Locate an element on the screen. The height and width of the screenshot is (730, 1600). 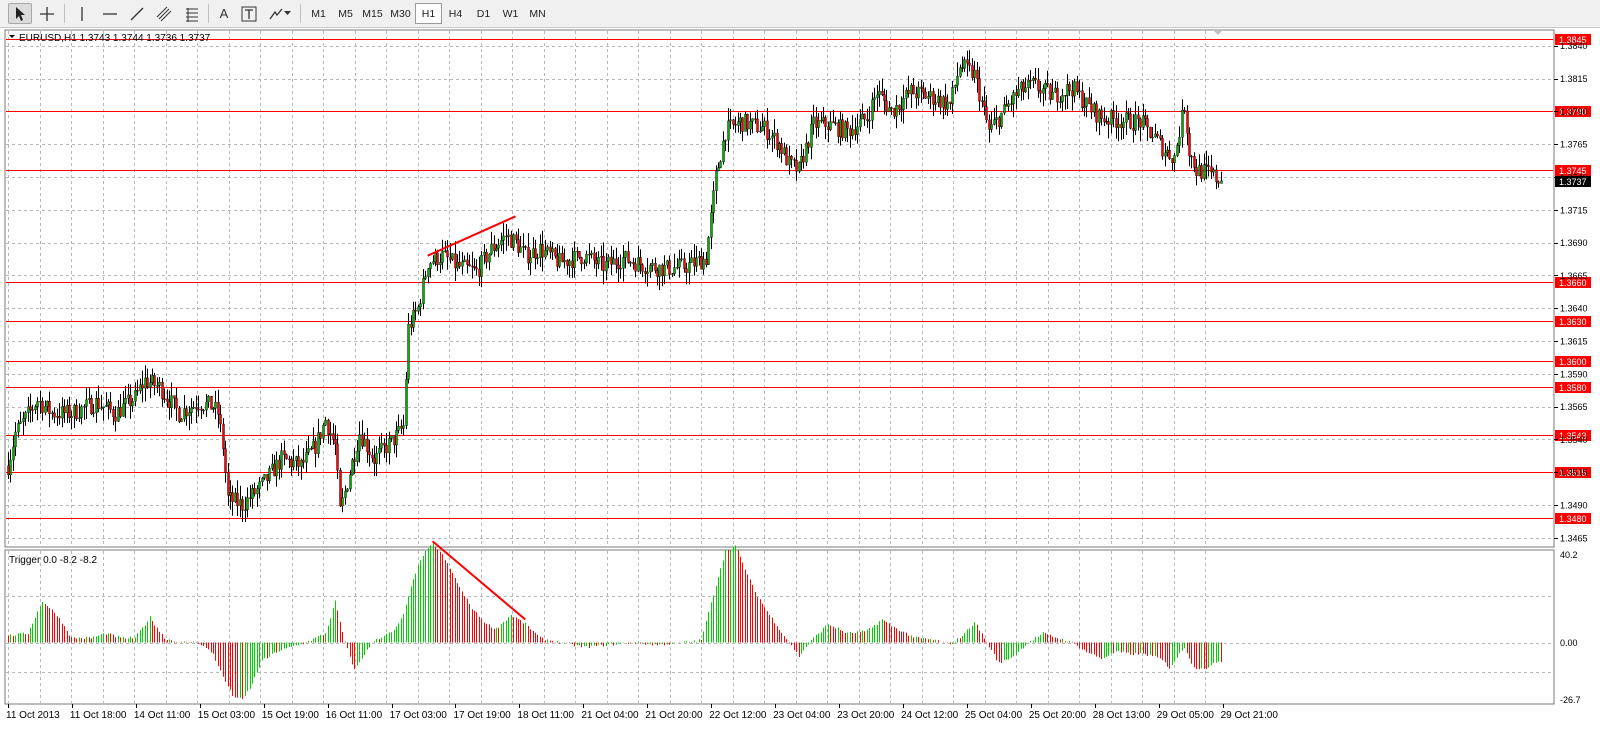
text-label-tool-button is located at coordinates (249, 13).